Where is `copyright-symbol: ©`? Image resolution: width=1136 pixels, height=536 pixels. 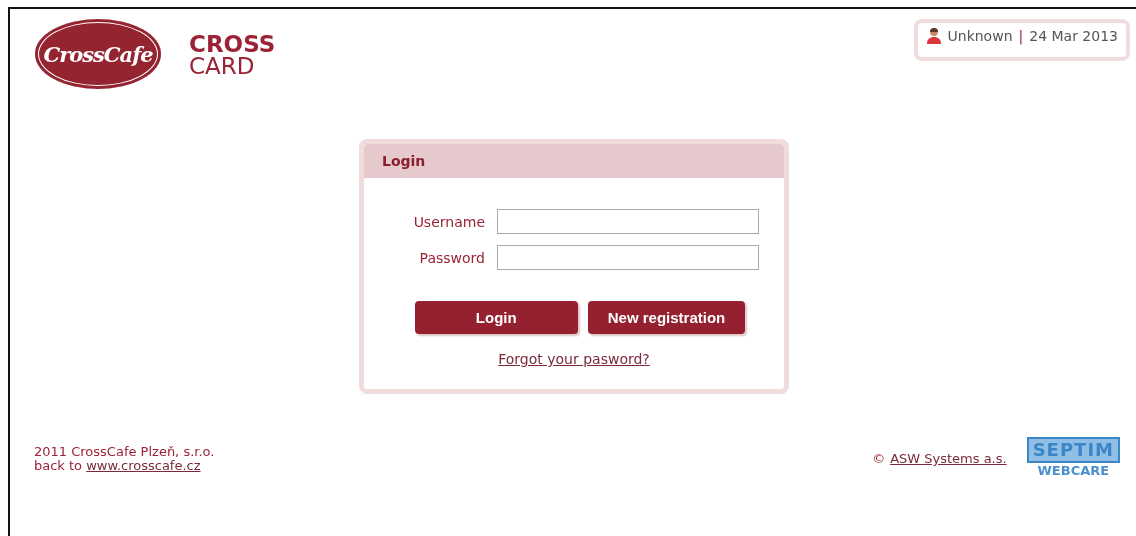 copyright-symbol: © is located at coordinates (879, 458).